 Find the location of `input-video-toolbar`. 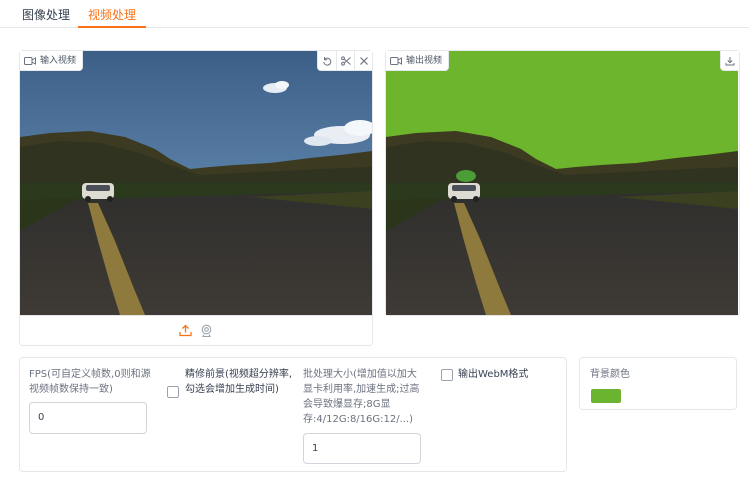

input-video-toolbar is located at coordinates (344, 61).